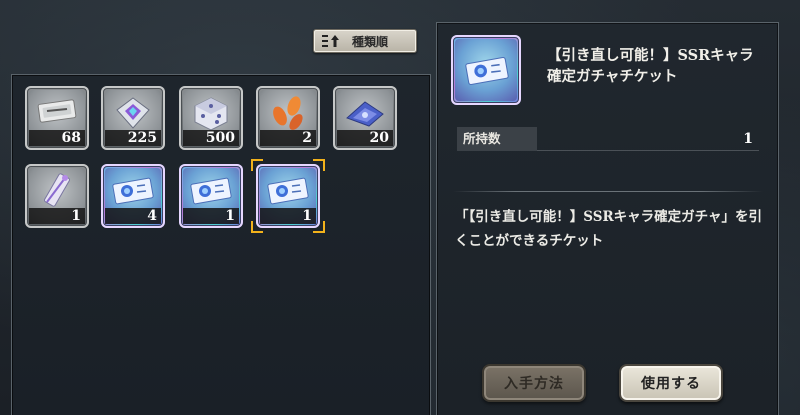 The height and width of the screenshot is (415, 800). I want to click on inventory-item: 500, so click(211, 118).